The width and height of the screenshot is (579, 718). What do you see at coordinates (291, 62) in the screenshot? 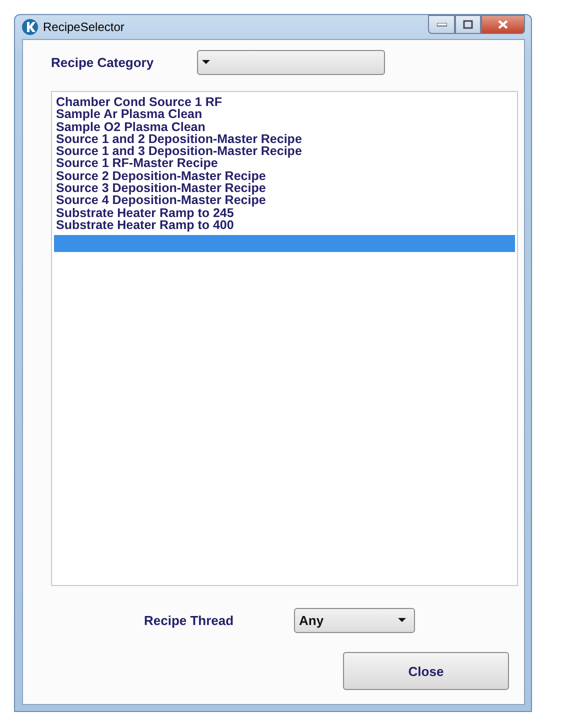
I see `recipe-category-dropdown` at bounding box center [291, 62].